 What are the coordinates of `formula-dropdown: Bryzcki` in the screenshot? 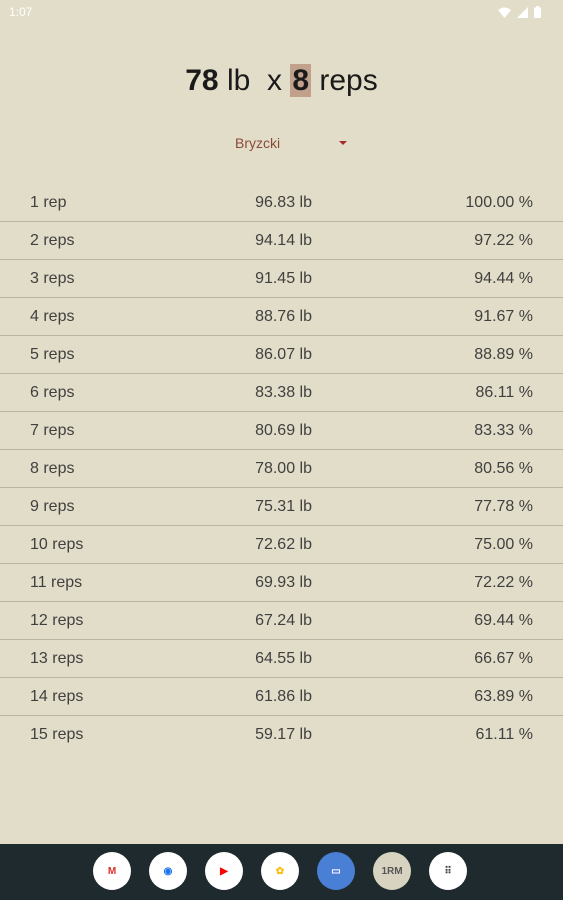 It's located at (293, 144).